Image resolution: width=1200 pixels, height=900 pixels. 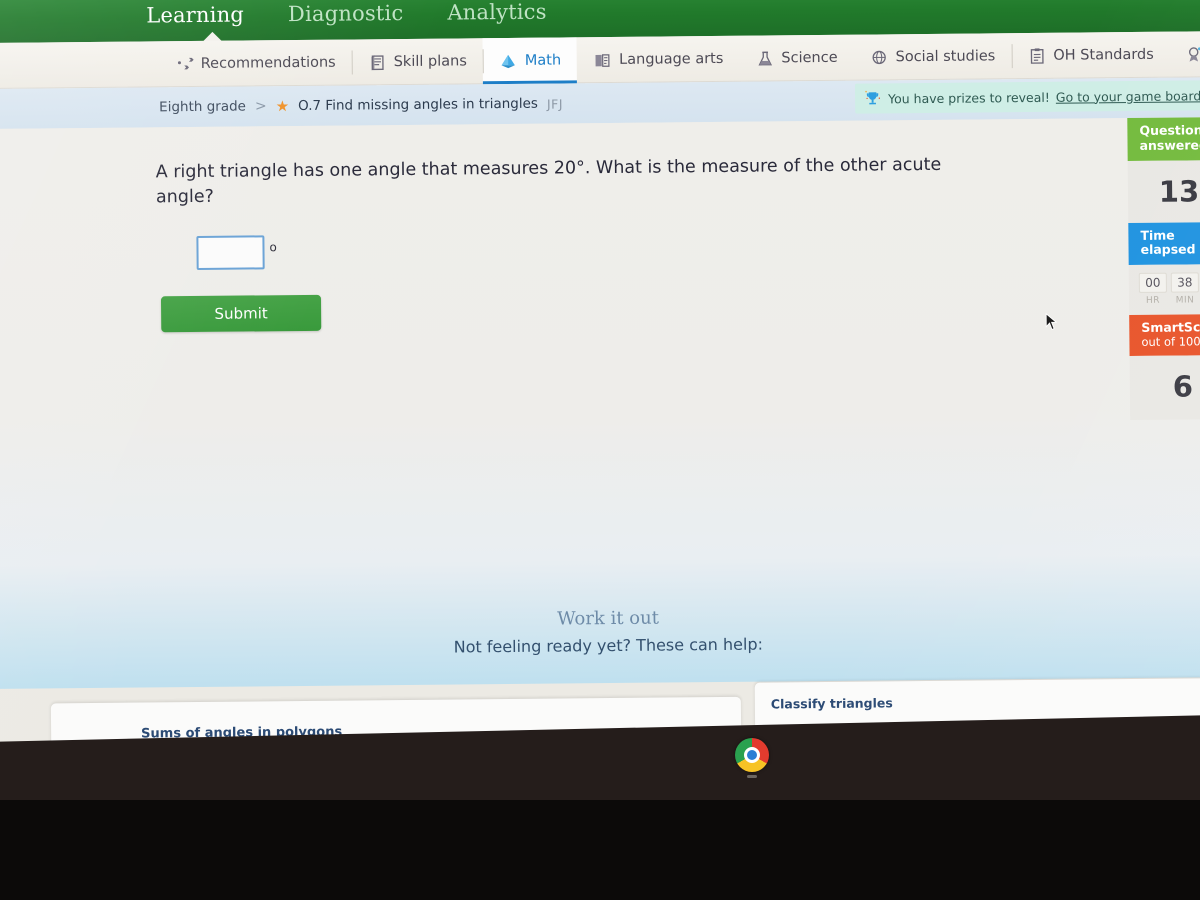 I want to click on timer-hours-unit: HR, so click(x=1153, y=300).